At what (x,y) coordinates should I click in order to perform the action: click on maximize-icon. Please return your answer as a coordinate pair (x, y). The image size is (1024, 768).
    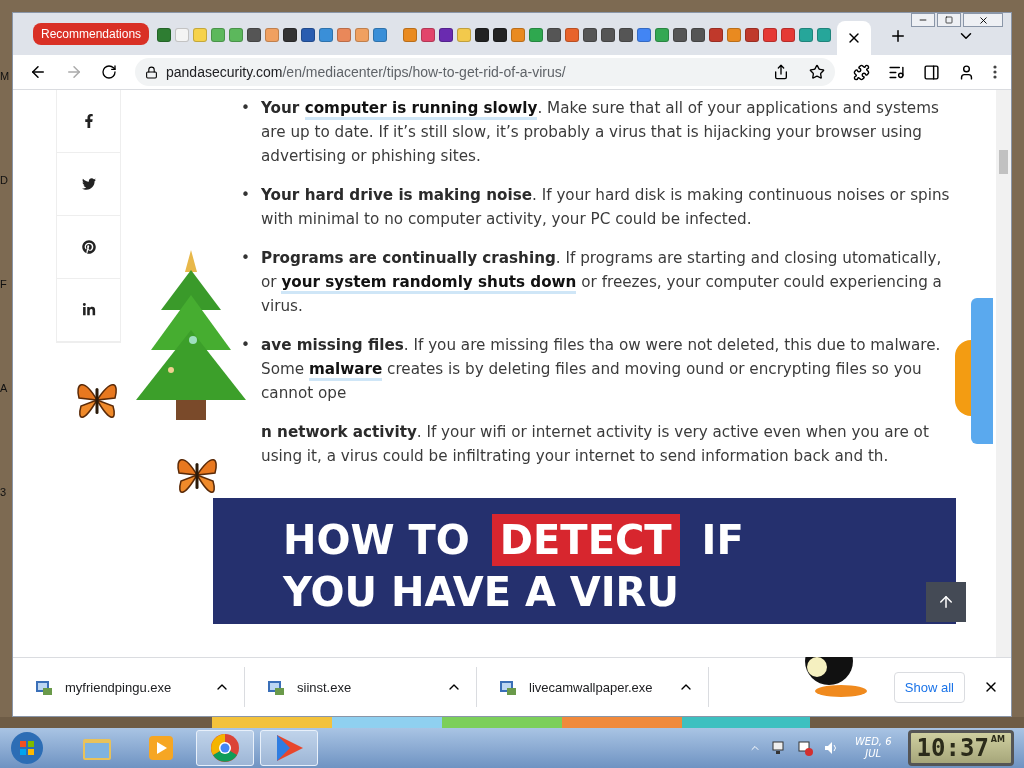
    Looking at the image, I should click on (949, 20).